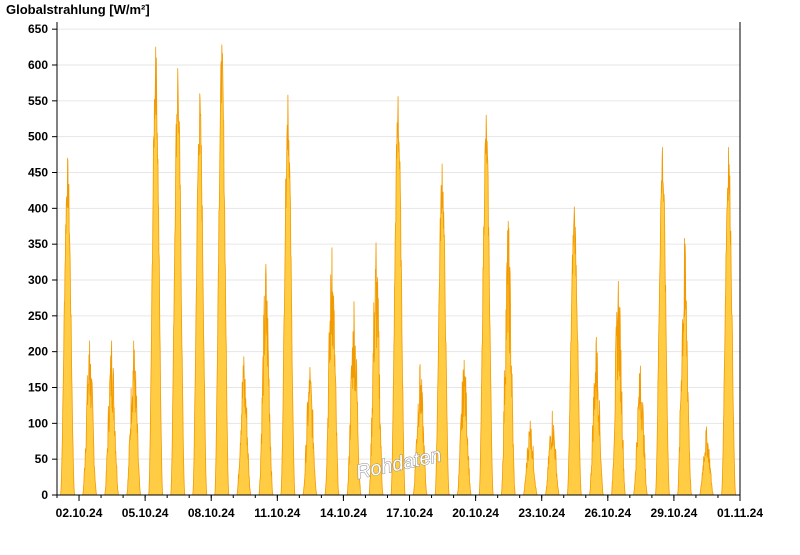 This screenshot has height=555, width=800. What do you see at coordinates (728, 321) in the screenshot?
I see `day-area-31.10.24` at bounding box center [728, 321].